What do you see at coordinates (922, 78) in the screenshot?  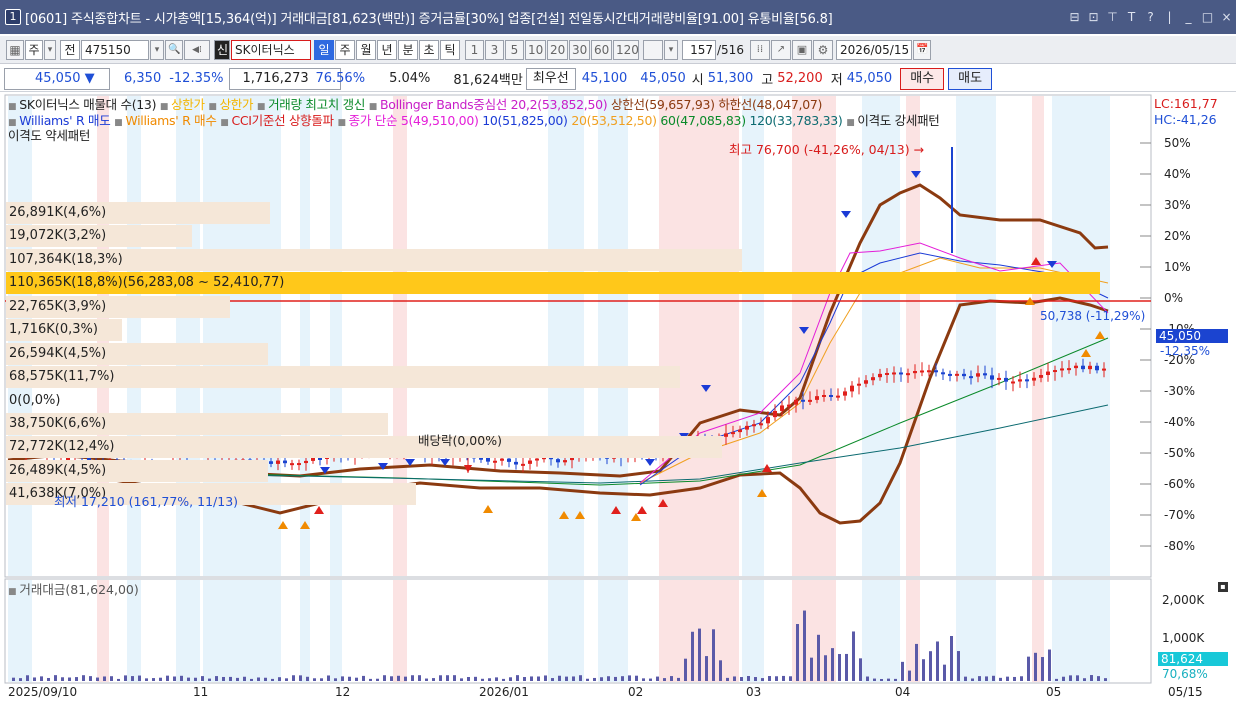 I see `buy-button: 매수` at bounding box center [922, 78].